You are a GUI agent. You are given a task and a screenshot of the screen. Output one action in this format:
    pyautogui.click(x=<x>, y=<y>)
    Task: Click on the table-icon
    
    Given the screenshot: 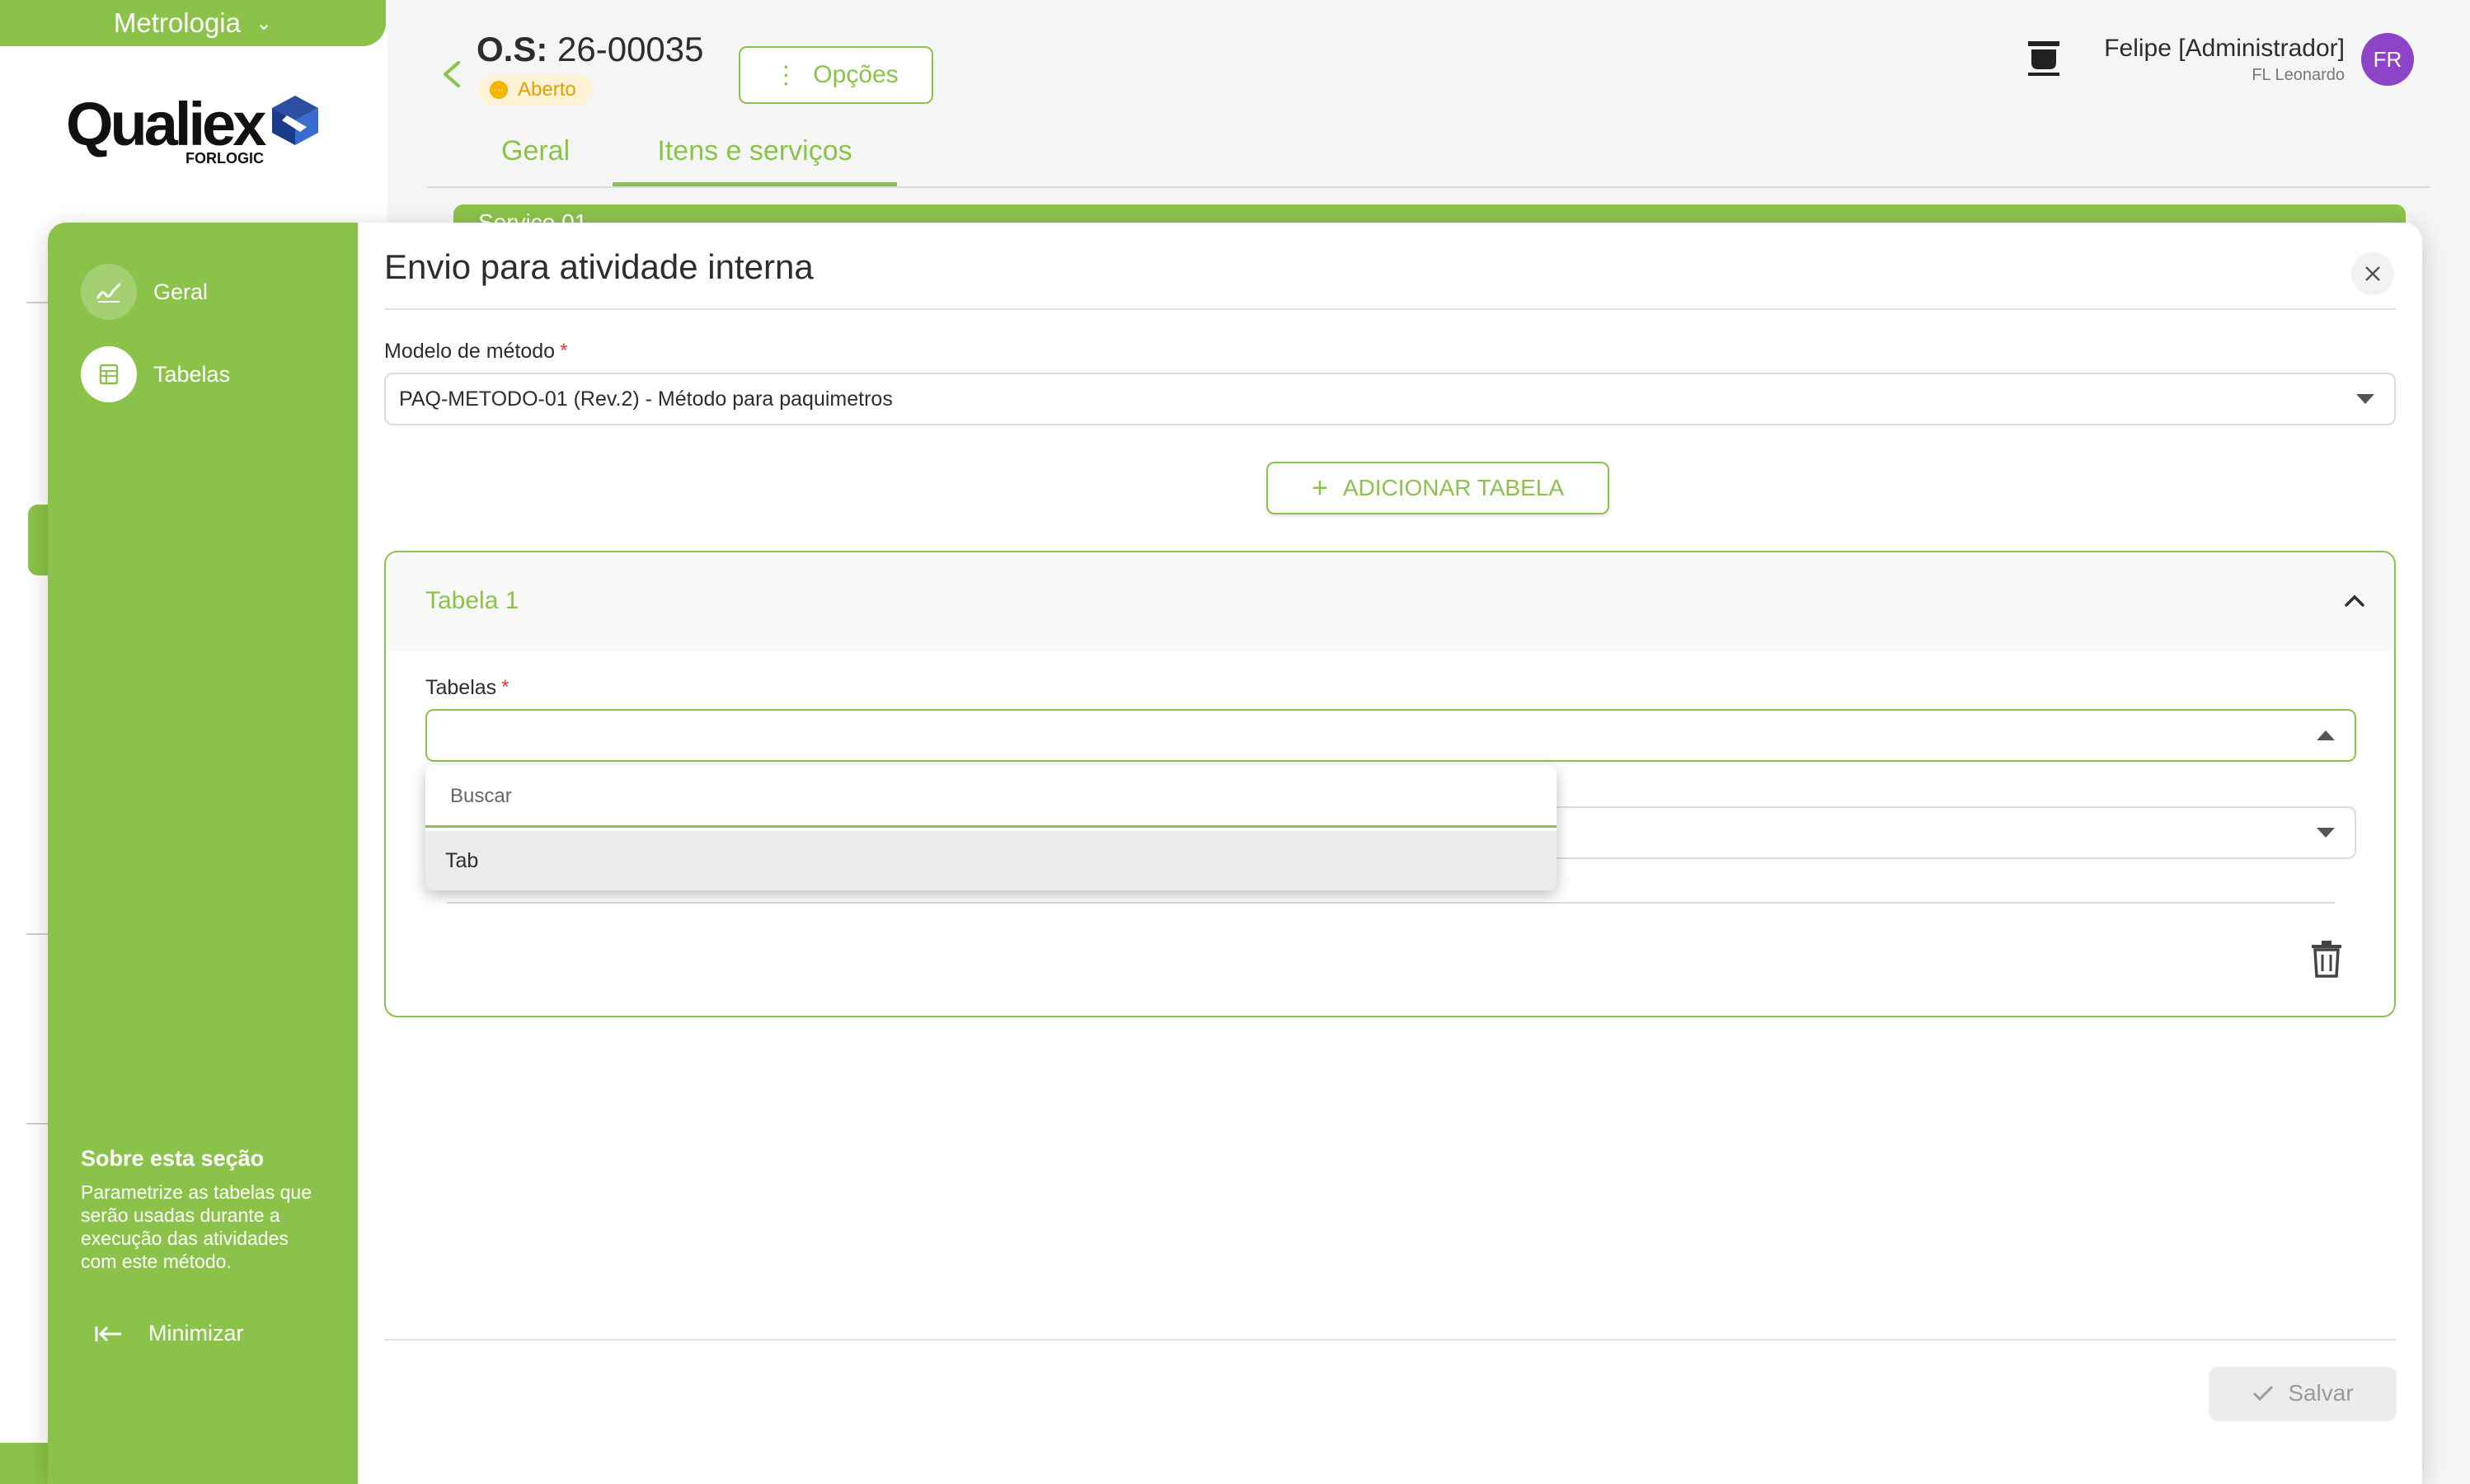 What is the action you would take?
    pyautogui.click(x=109, y=374)
    